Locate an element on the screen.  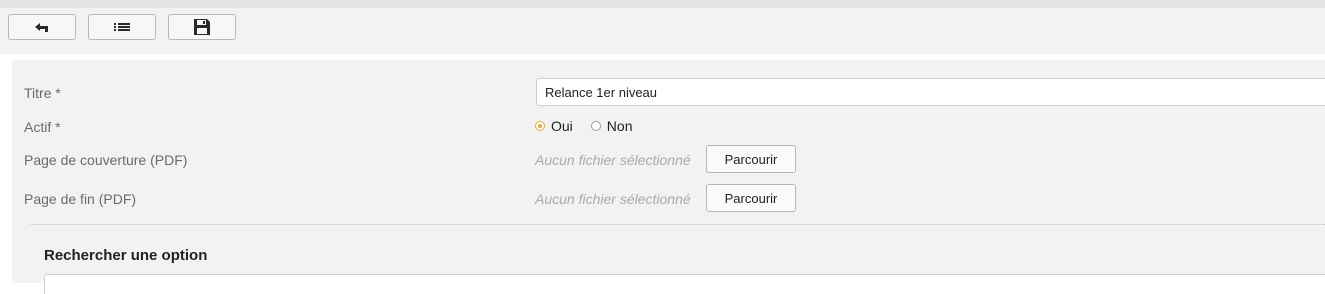
actif-non-radio: Non is located at coordinates (611, 126).